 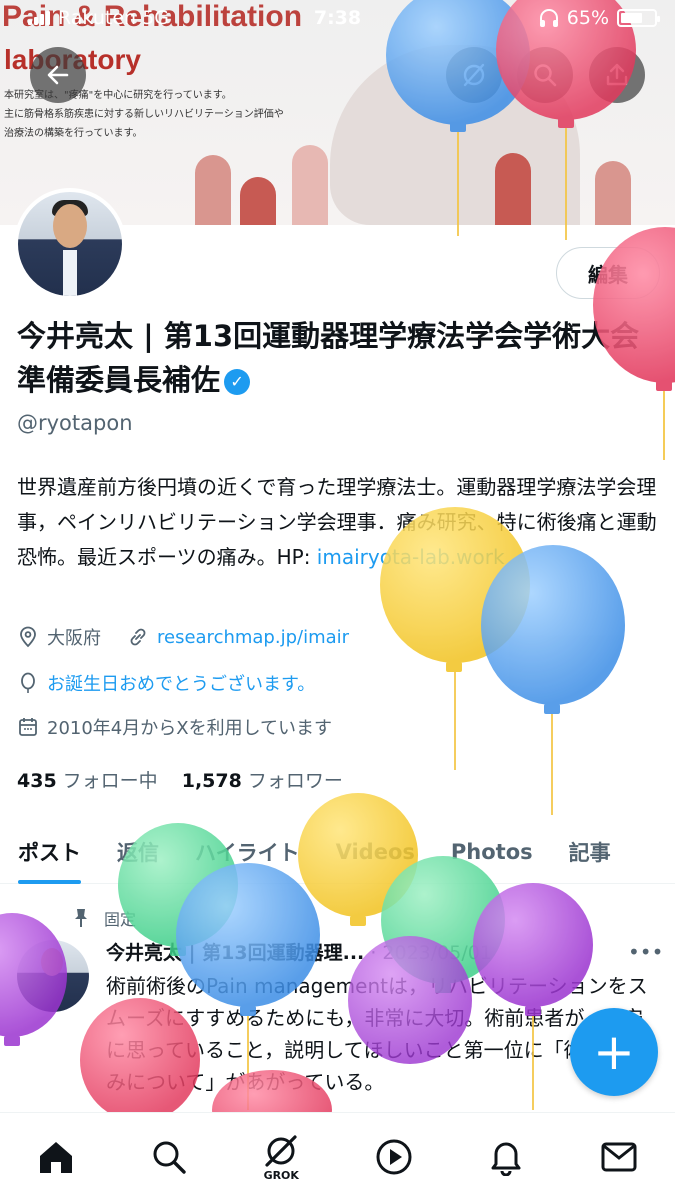 I want to click on back-button, so click(x=58, y=75).